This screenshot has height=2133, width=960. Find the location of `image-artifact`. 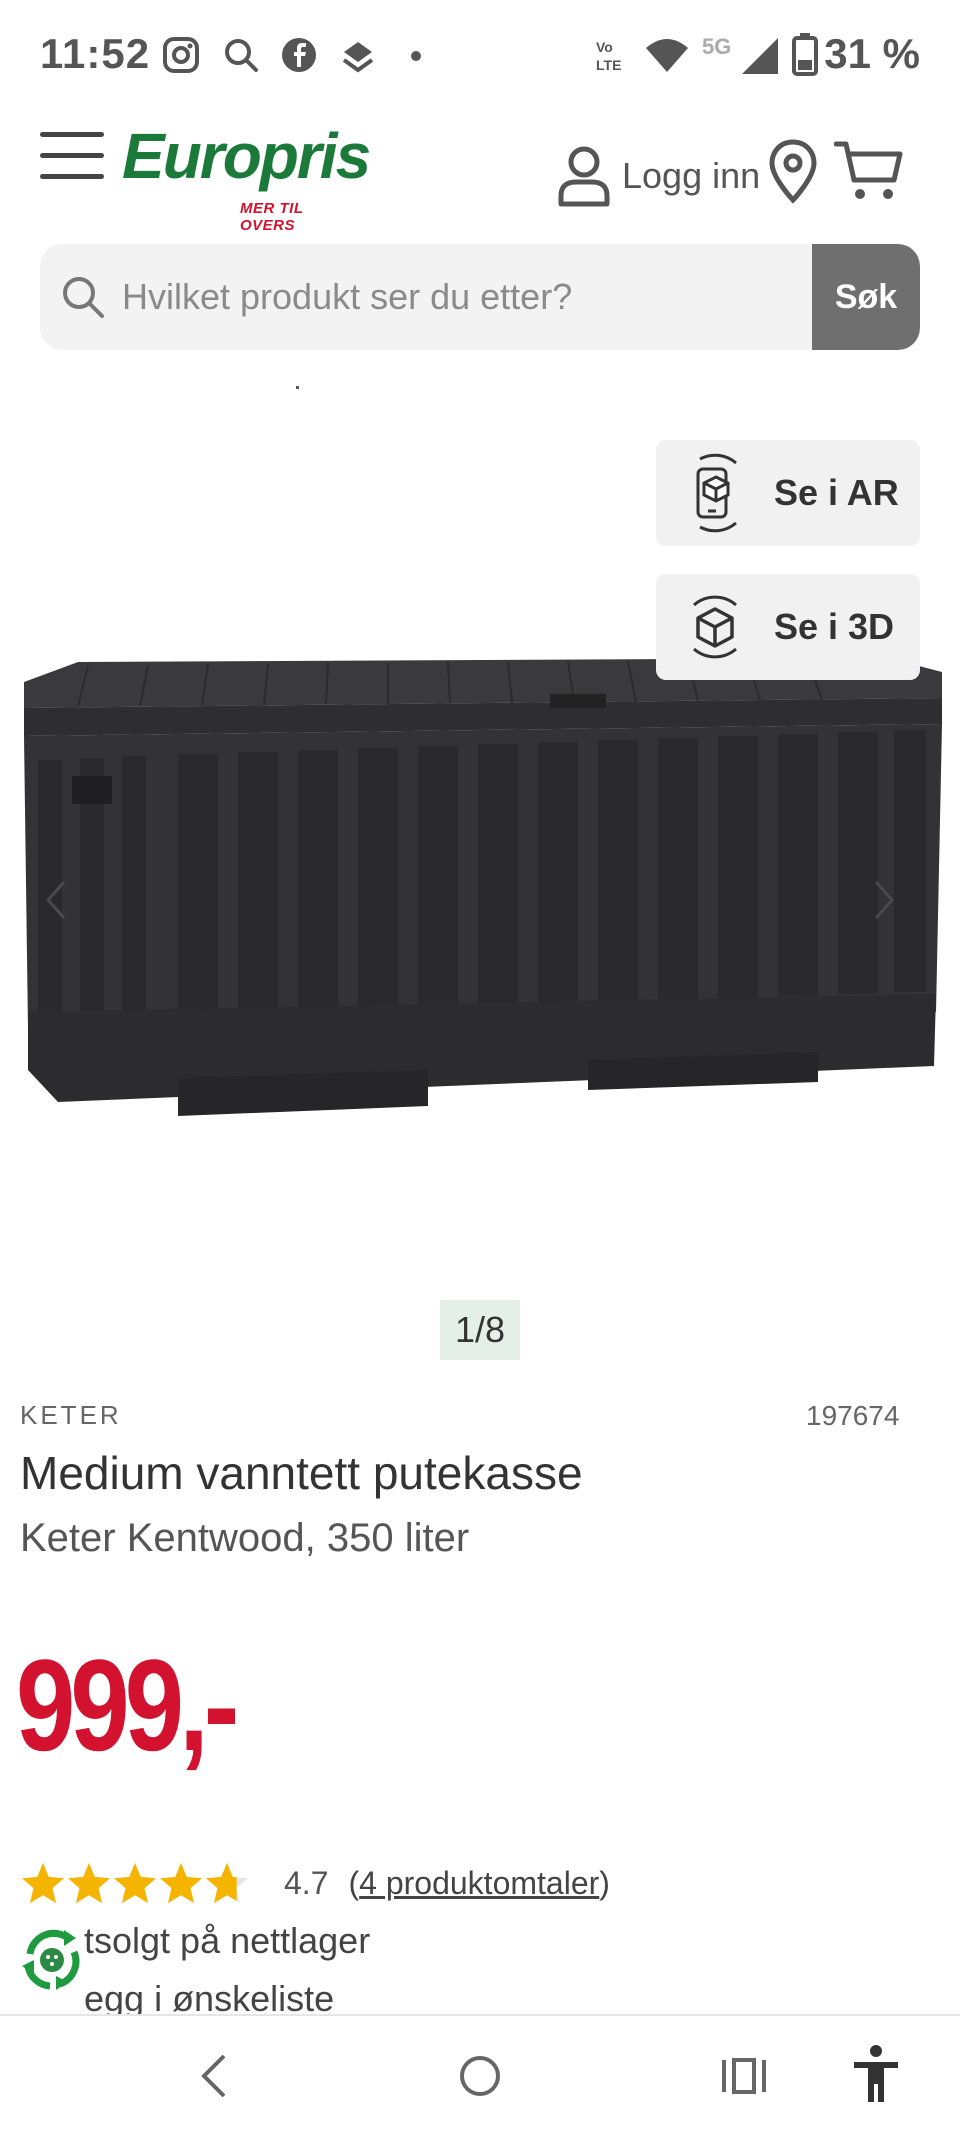

image-artifact is located at coordinates (297, 387).